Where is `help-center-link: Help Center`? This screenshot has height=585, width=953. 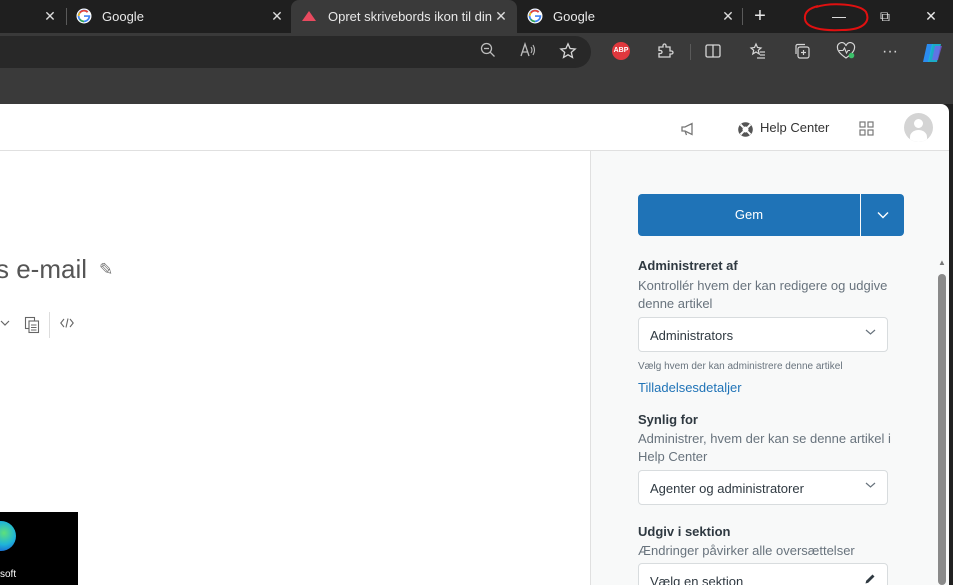
help-center-link: Help Center is located at coordinates (794, 127).